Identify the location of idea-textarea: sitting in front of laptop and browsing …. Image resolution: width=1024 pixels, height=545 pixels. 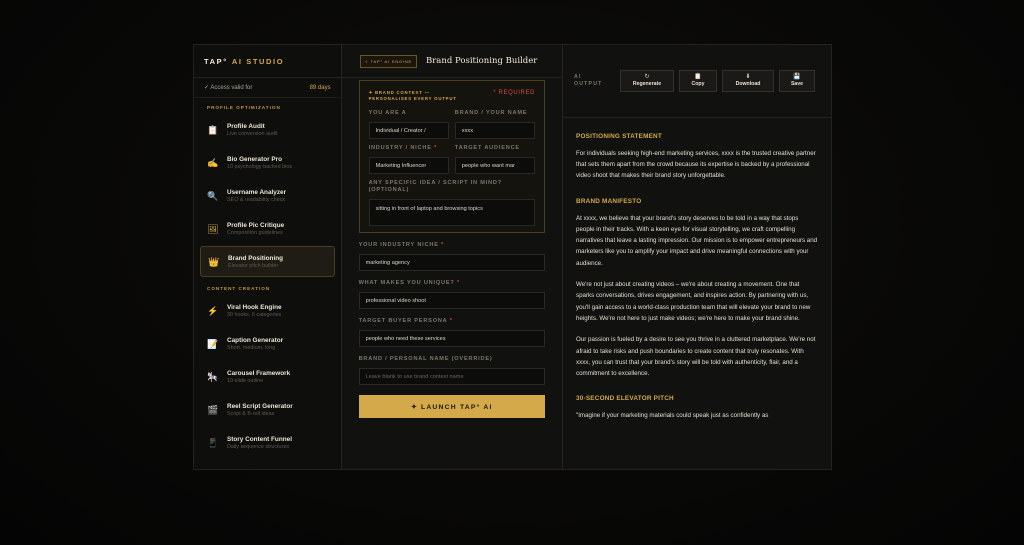
(451, 212).